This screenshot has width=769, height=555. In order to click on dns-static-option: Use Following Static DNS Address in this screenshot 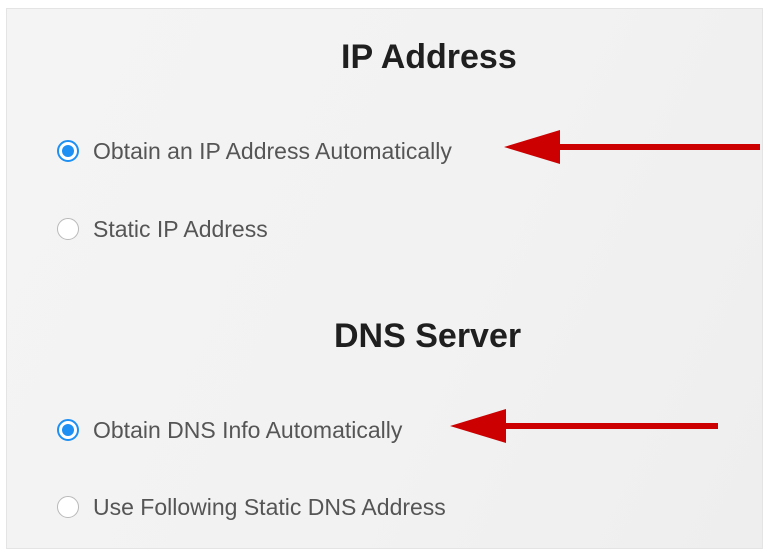, I will do `click(251, 507)`.